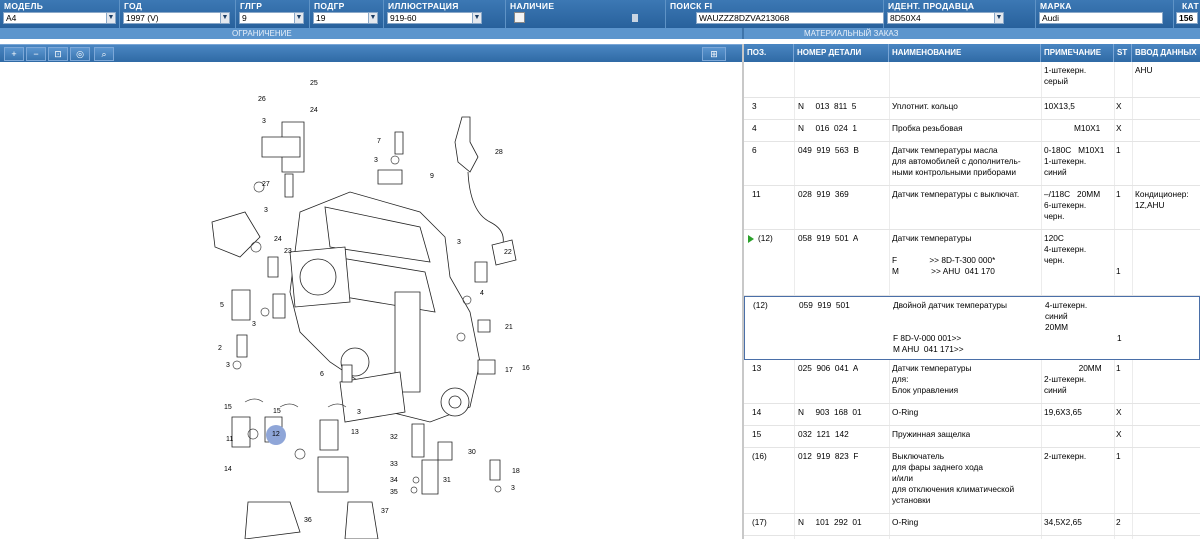 The height and width of the screenshot is (539, 1200). I want to click on cell-note: 19,6X3,65, so click(1063, 412).